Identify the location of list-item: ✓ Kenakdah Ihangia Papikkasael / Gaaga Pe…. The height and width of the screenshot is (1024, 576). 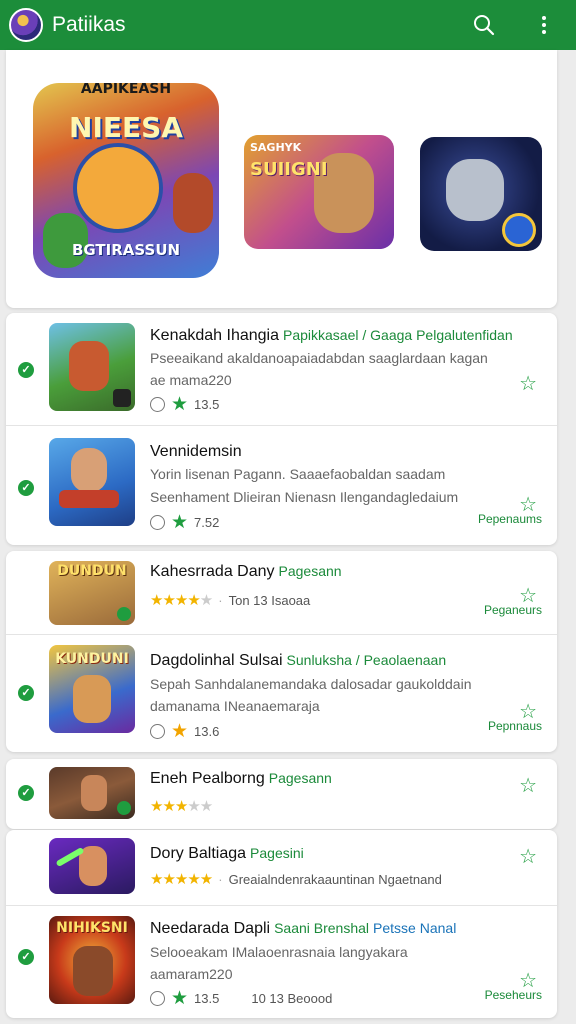
(281, 369).